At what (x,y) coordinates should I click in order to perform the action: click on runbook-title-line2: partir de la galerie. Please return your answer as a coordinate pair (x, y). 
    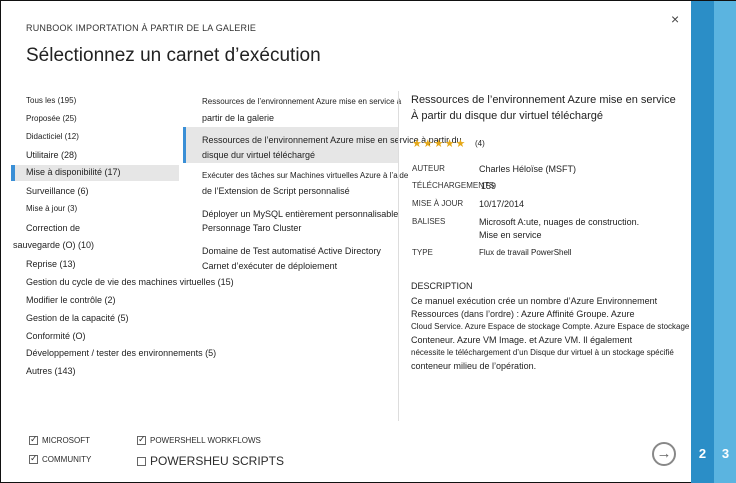
    Looking at the image, I should click on (238, 118).